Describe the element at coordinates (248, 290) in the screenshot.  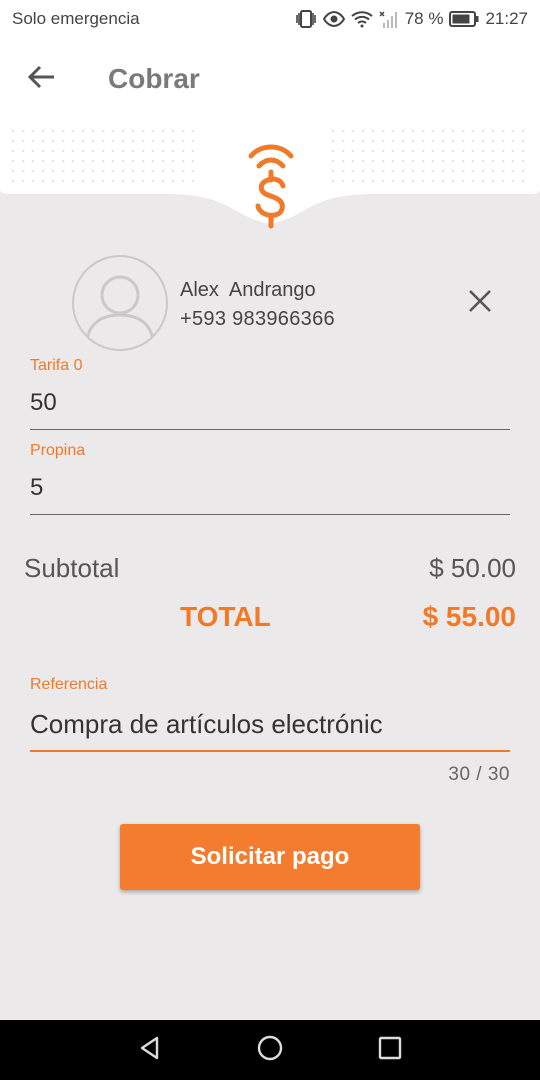
I see `contact-name: Alex Andrango` at that location.